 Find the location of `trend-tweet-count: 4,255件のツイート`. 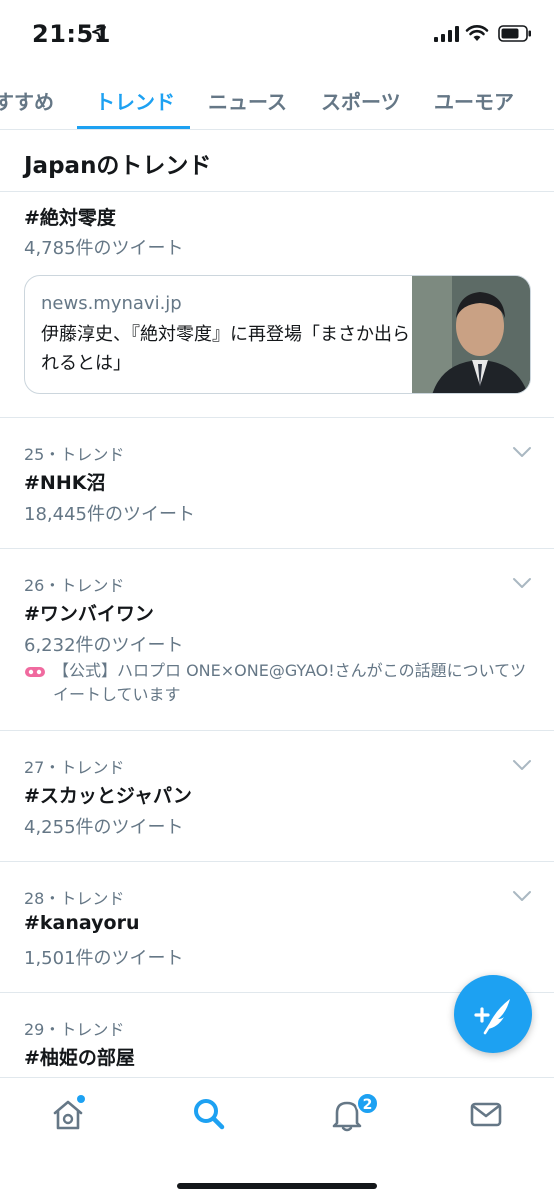

trend-tweet-count: 4,255件のツイート is located at coordinates (104, 827).